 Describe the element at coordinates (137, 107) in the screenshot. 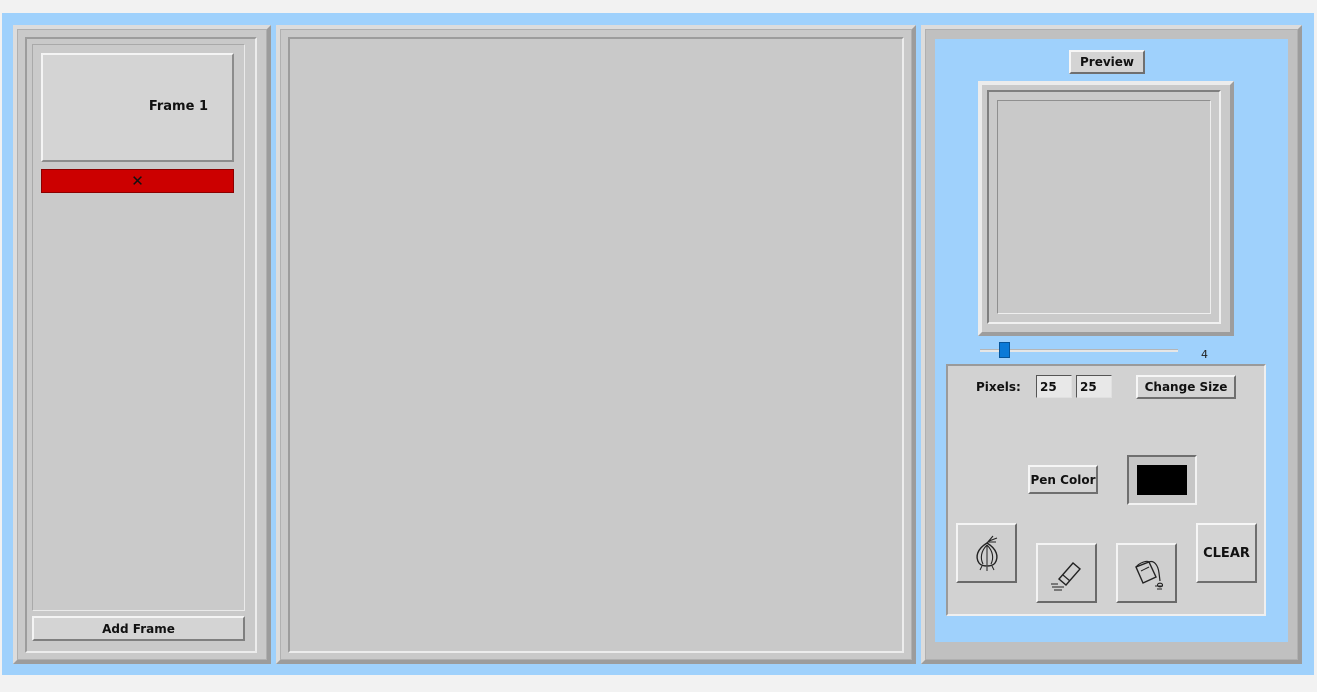

I see `frame-thumbnail: Frame 1` at that location.